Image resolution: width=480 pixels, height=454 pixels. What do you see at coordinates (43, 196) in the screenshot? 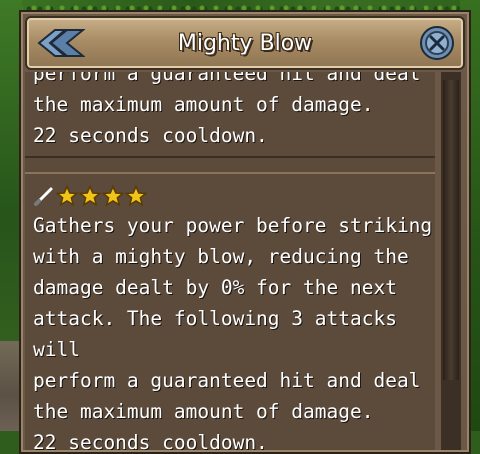
I see `sword-icon` at bounding box center [43, 196].